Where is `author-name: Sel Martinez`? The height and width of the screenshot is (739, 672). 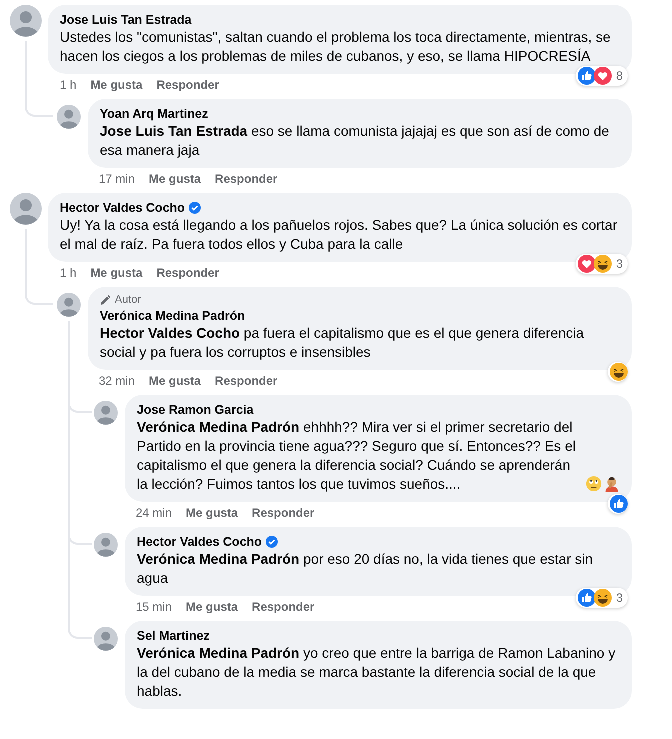 author-name: Sel Martinez is located at coordinates (173, 636).